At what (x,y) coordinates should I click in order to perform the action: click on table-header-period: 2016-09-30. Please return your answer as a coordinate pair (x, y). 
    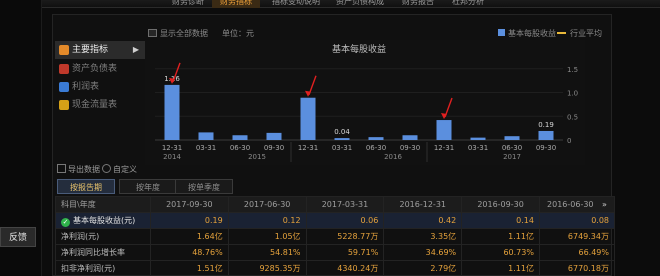
    Looking at the image, I should click on (500, 204).